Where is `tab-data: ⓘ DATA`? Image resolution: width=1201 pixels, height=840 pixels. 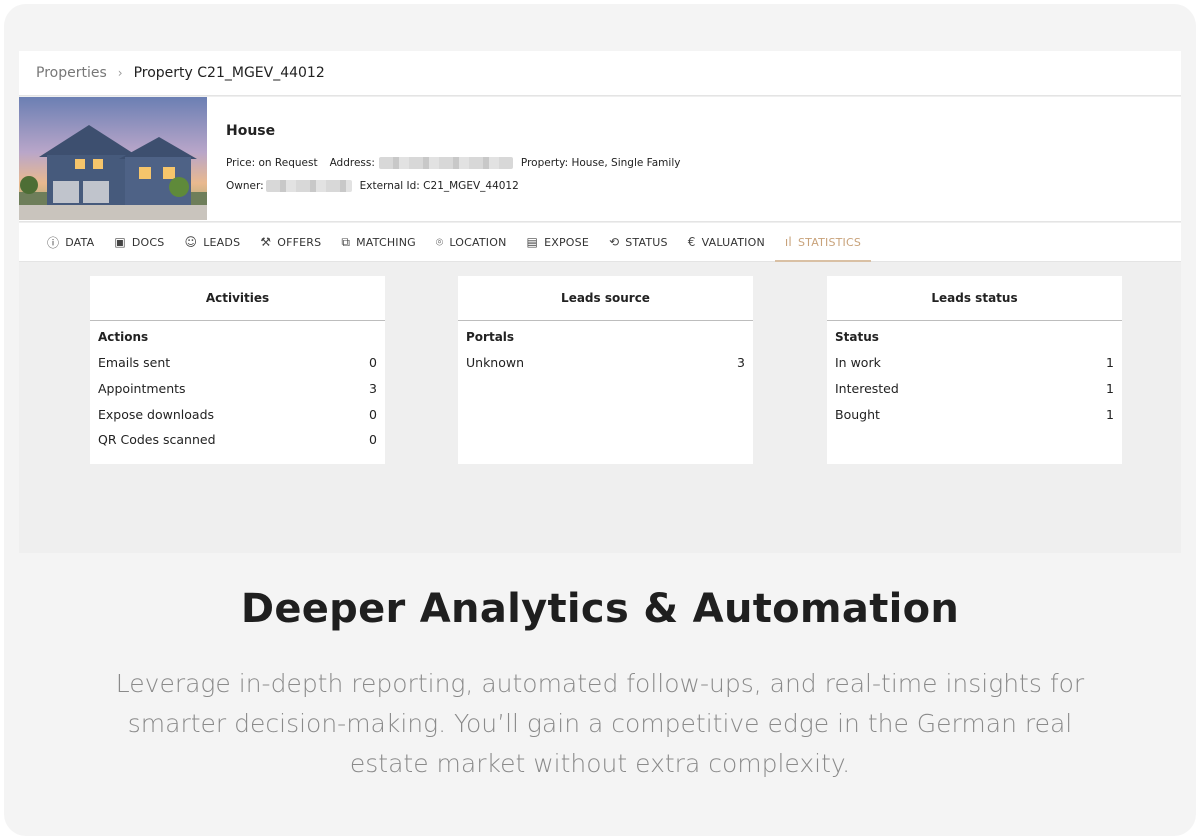 tab-data: ⓘ DATA is located at coordinates (70, 242).